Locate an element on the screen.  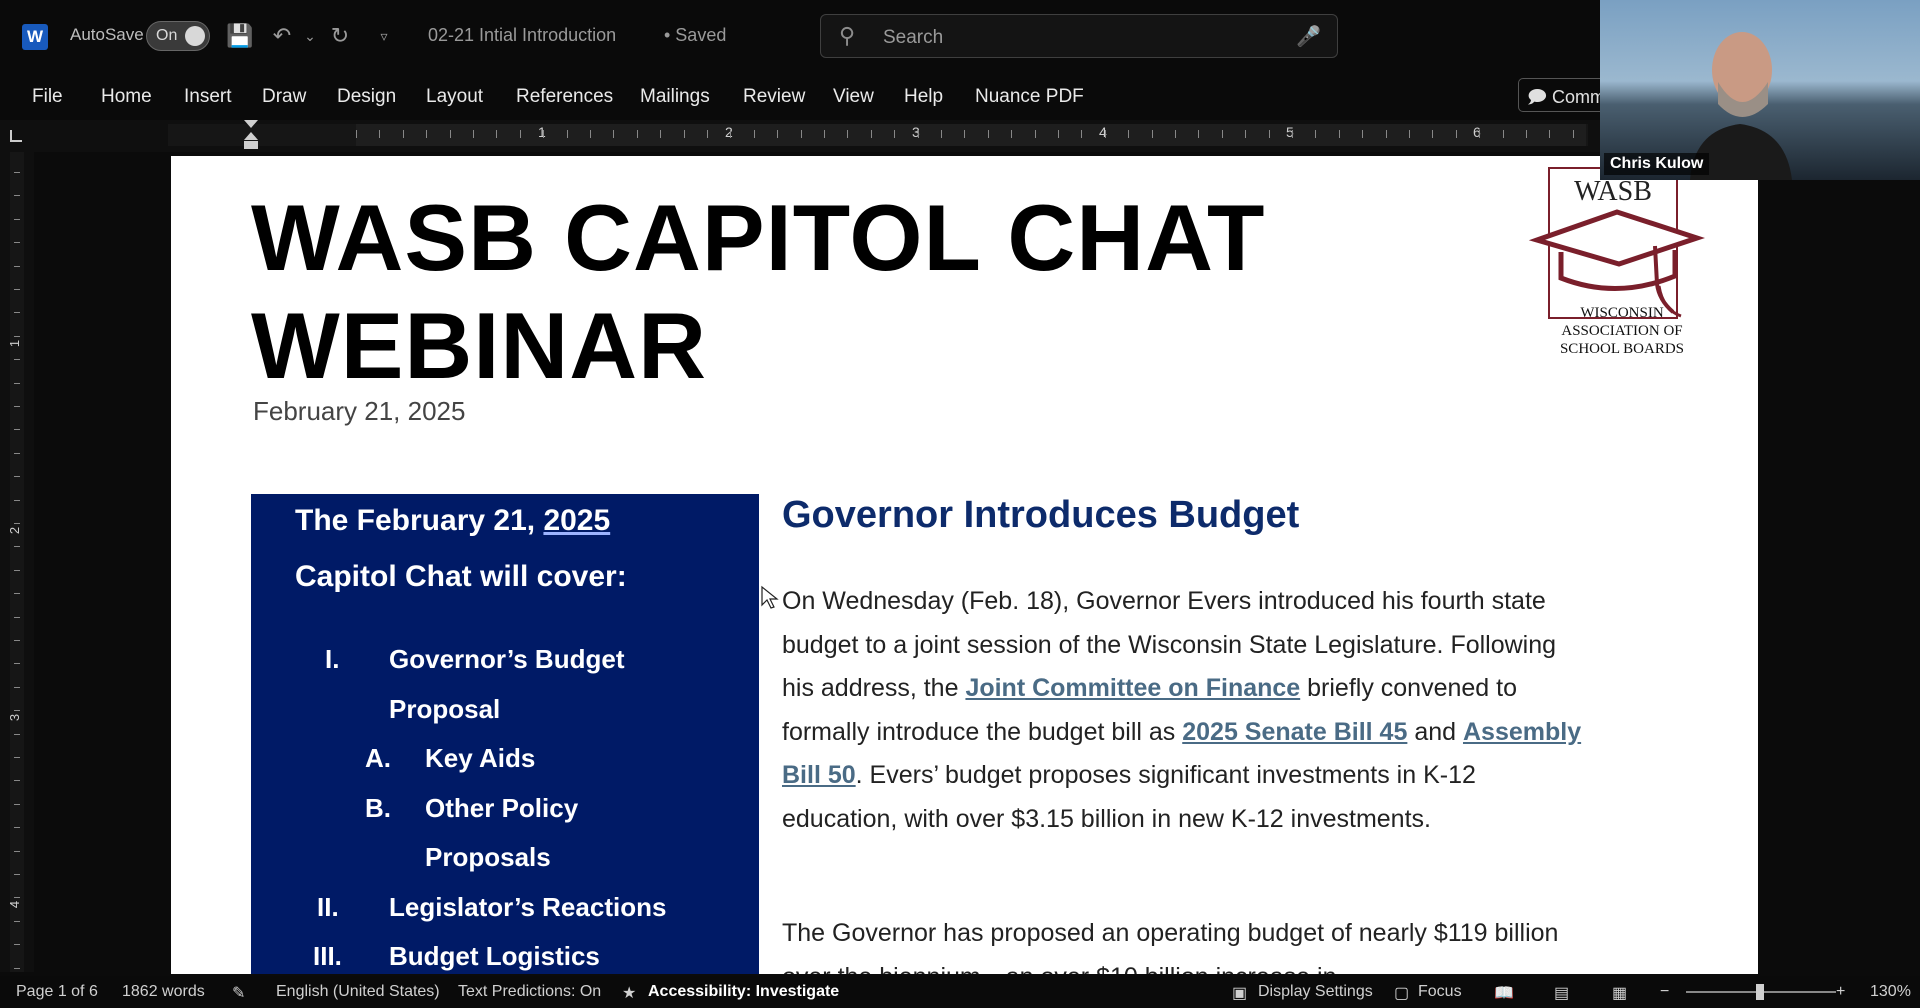
document-date: February 21, 2025 is located at coordinates (359, 411).